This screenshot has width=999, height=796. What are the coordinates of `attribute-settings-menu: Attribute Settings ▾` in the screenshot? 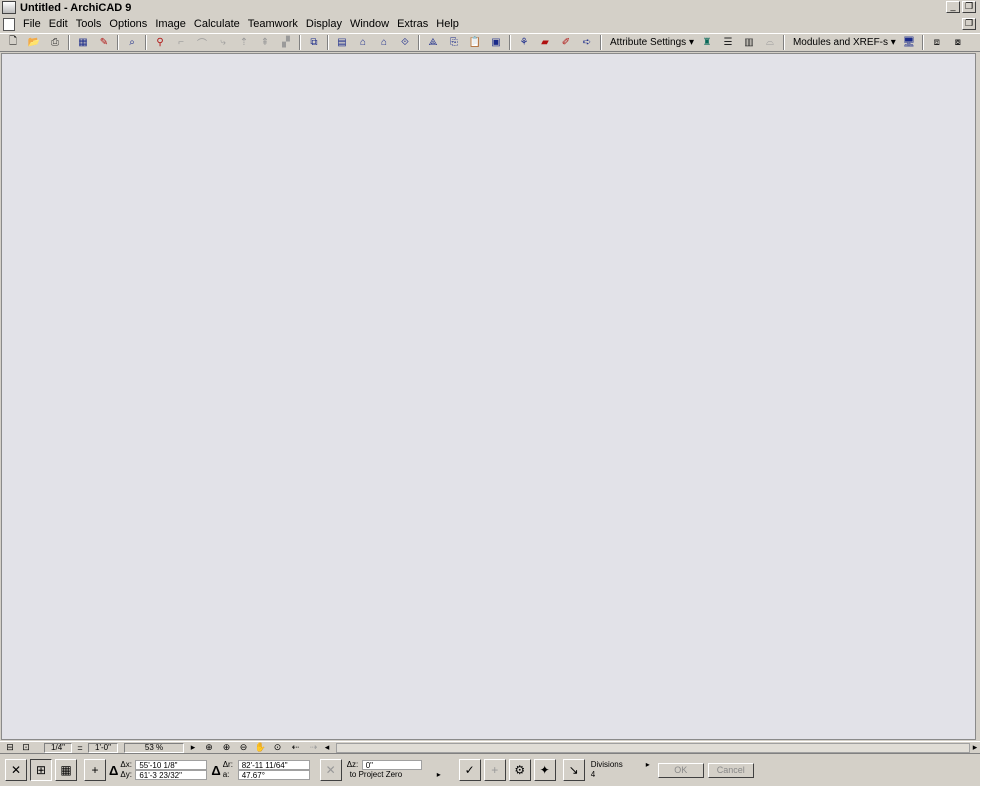 It's located at (652, 42).